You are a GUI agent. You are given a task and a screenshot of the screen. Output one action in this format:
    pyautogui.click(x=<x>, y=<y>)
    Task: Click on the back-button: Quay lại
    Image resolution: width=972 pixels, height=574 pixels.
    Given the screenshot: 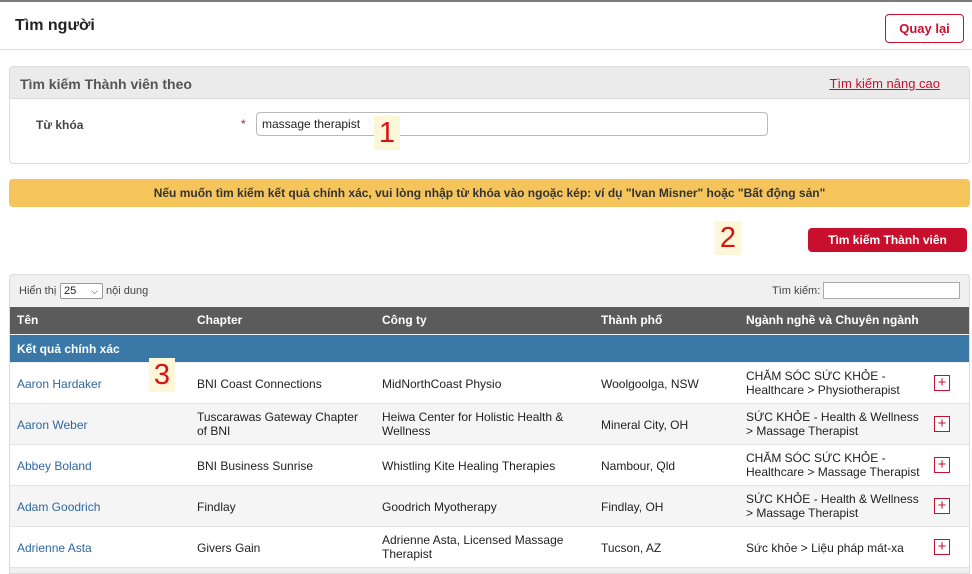 What is the action you would take?
    pyautogui.click(x=924, y=28)
    